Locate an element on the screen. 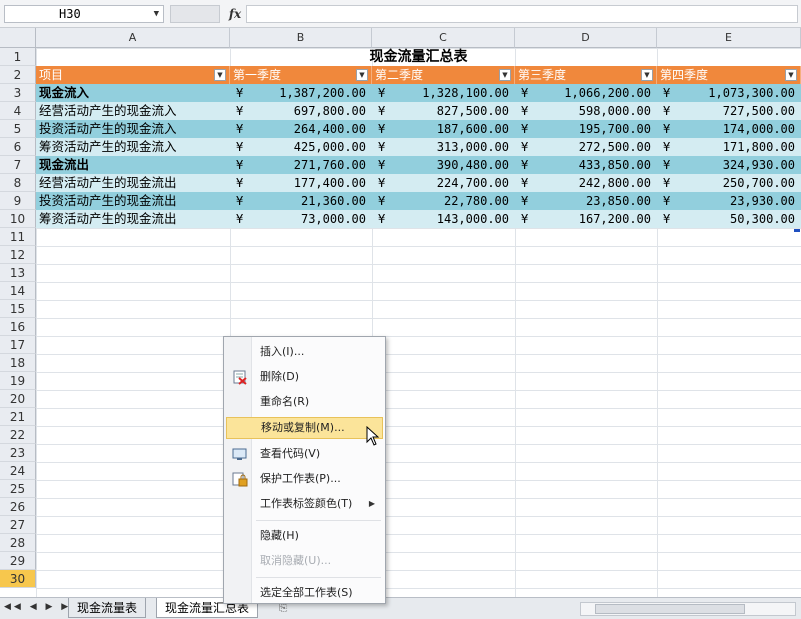  row-header: 18 is located at coordinates (18, 363).